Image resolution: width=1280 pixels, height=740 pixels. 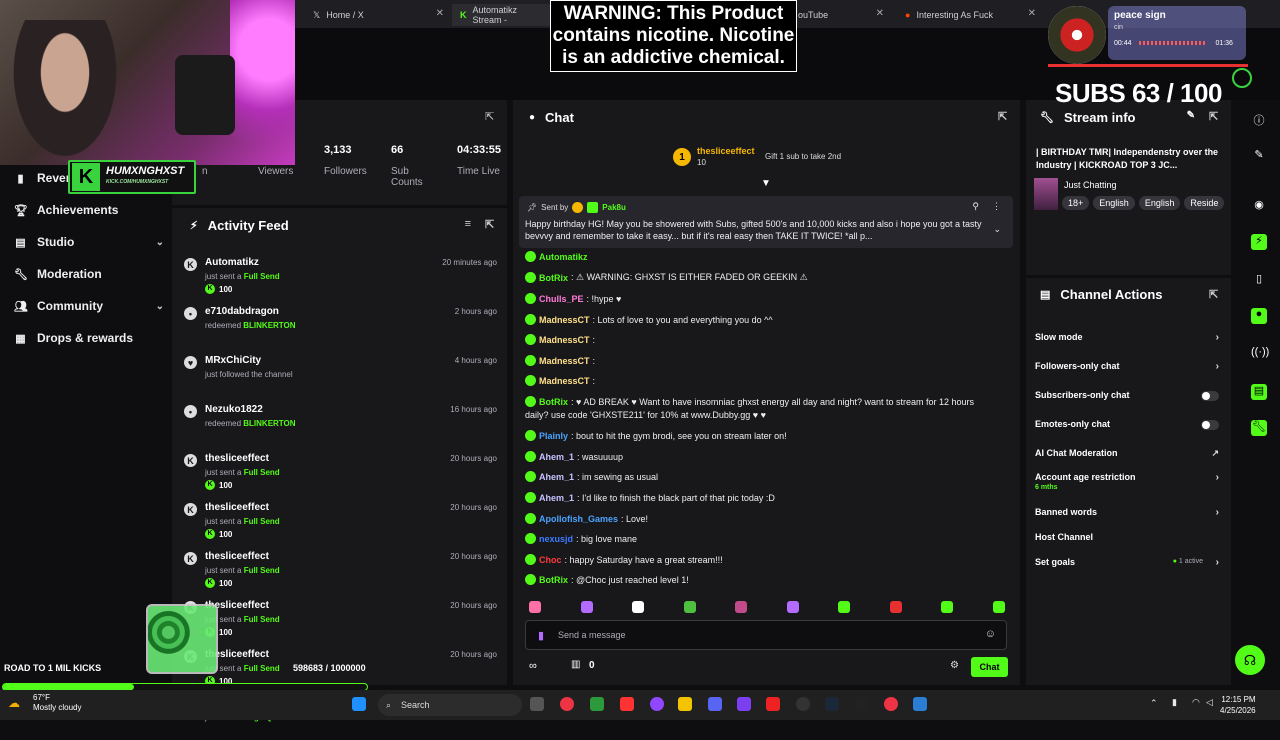 What do you see at coordinates (575, 664) in the screenshot?
I see `store-icon: ▥` at bounding box center [575, 664].